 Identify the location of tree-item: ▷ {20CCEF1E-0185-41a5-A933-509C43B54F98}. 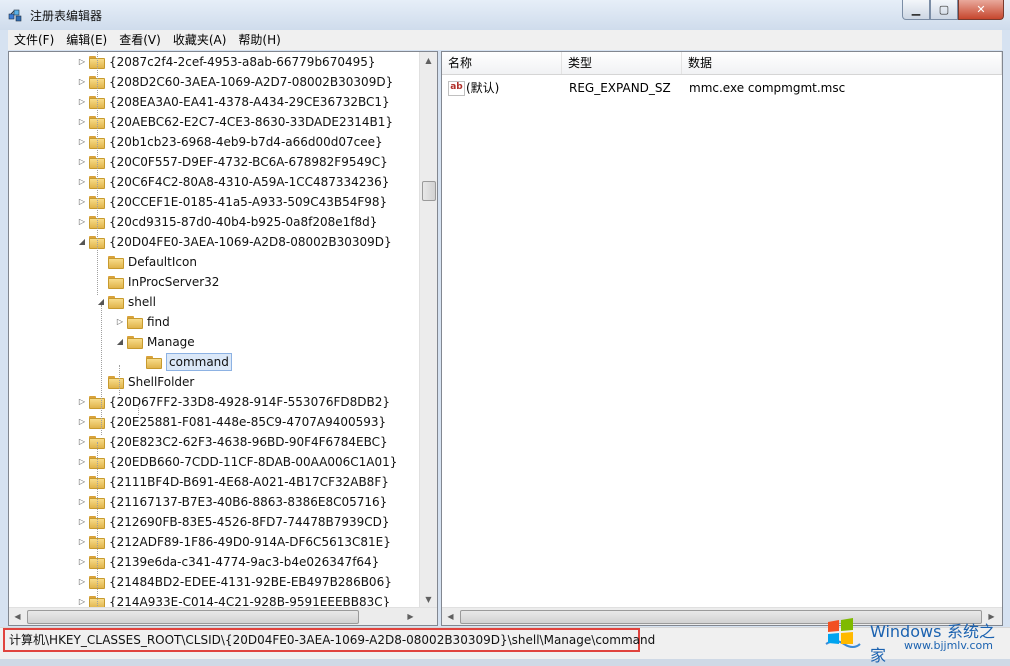
(232, 202).